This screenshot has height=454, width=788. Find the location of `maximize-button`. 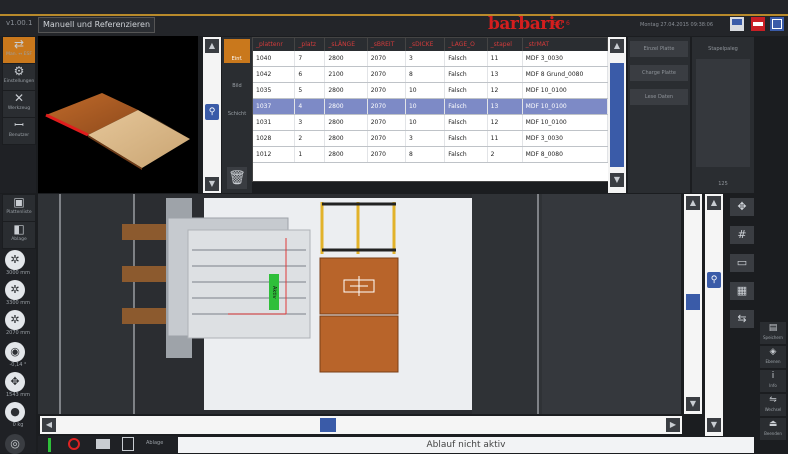

maximize-button is located at coordinates (758, 24).